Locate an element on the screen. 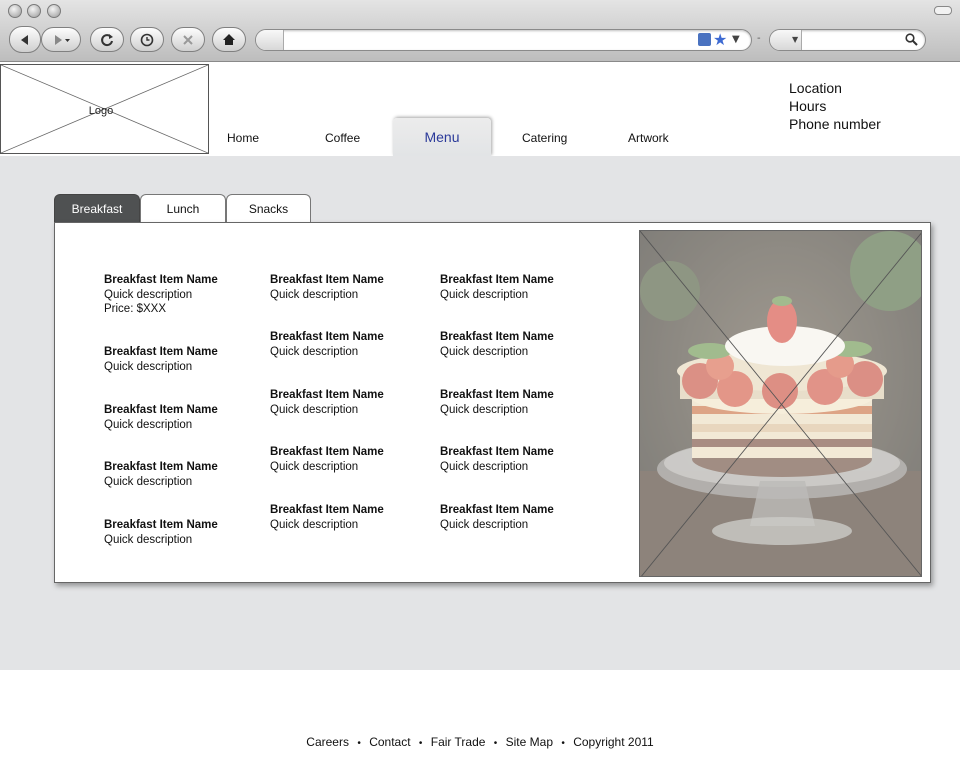 This screenshot has width=960, height=761. zoom-window-button is located at coordinates (54, 11).